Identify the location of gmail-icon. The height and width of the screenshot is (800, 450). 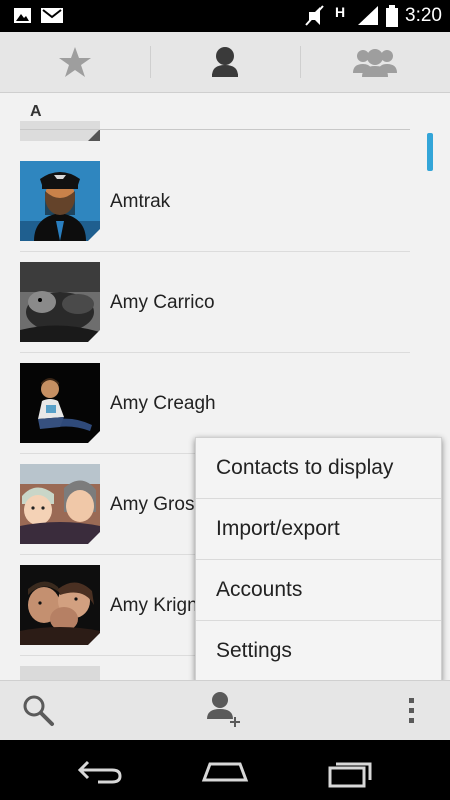
(52, 15).